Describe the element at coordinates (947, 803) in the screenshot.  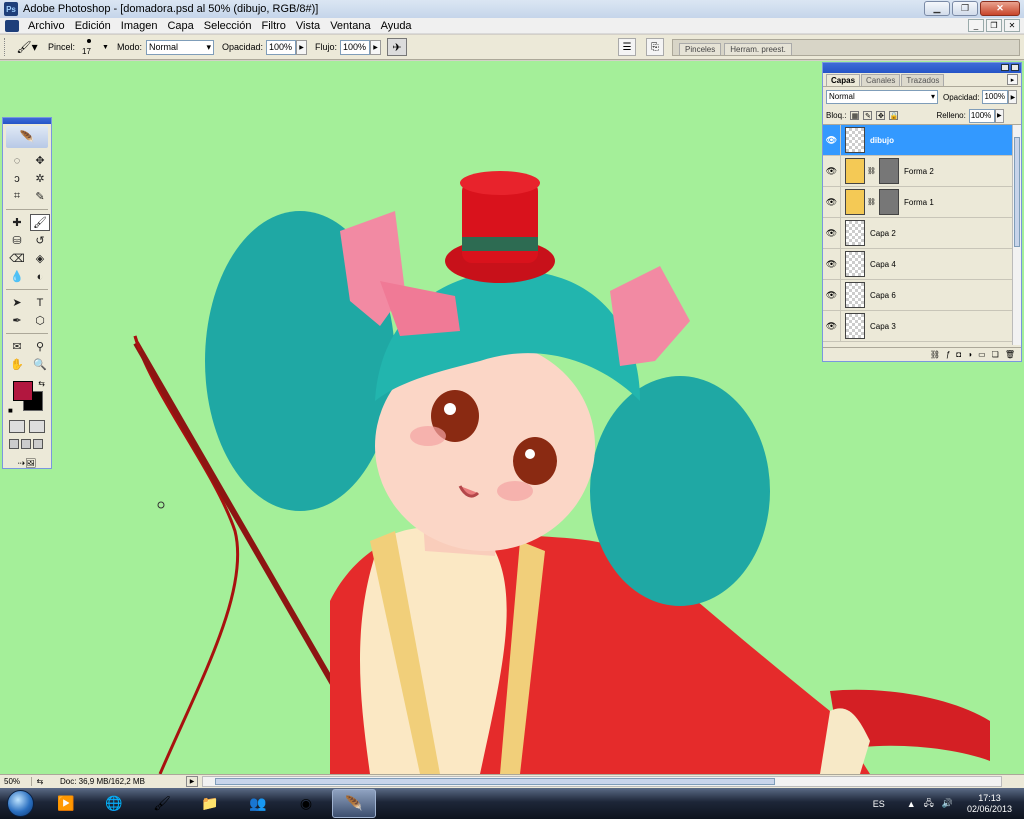
I see `volume-icon: 🔊` at that location.